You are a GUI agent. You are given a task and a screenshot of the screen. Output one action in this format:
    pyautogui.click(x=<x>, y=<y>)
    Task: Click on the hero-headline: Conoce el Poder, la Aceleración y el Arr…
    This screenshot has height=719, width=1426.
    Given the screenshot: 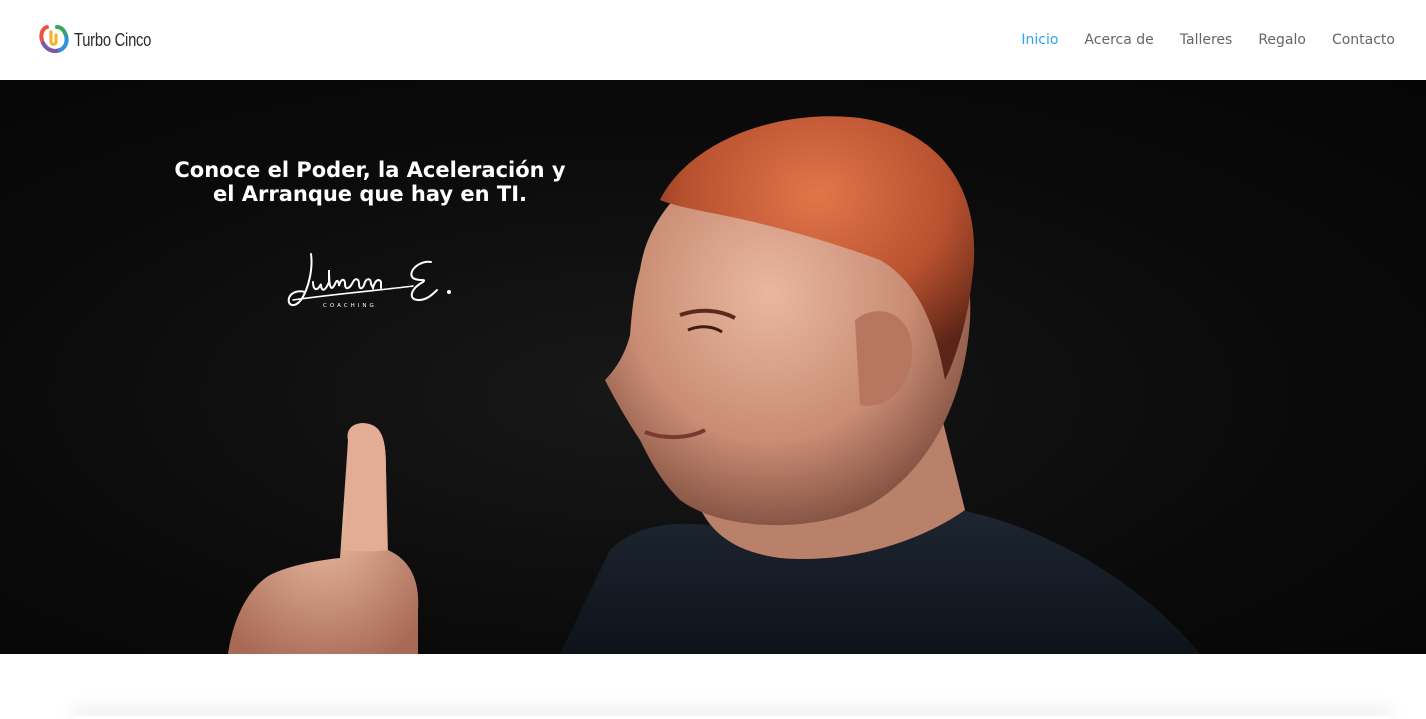 What is the action you would take?
    pyautogui.click(x=370, y=182)
    